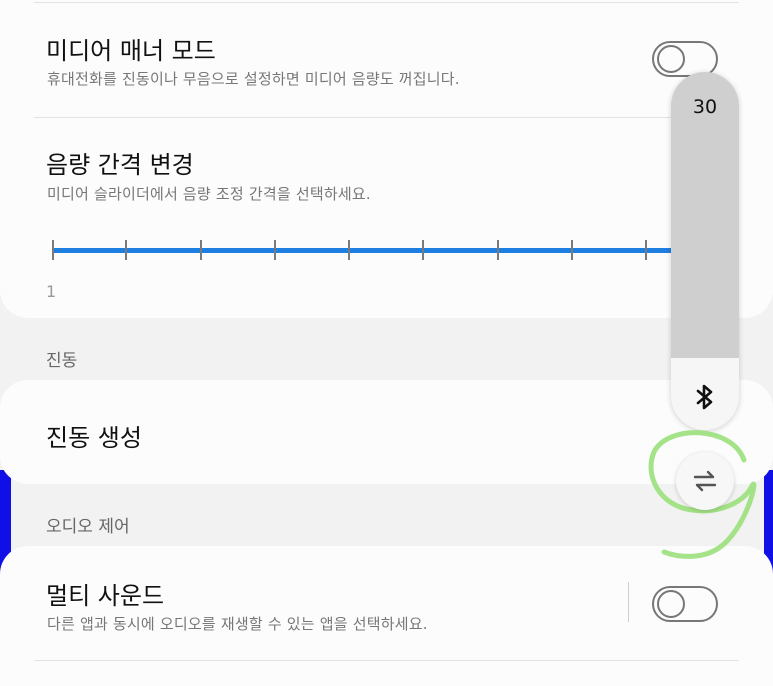  I want to click on audio-output-switch-button, so click(705, 481).